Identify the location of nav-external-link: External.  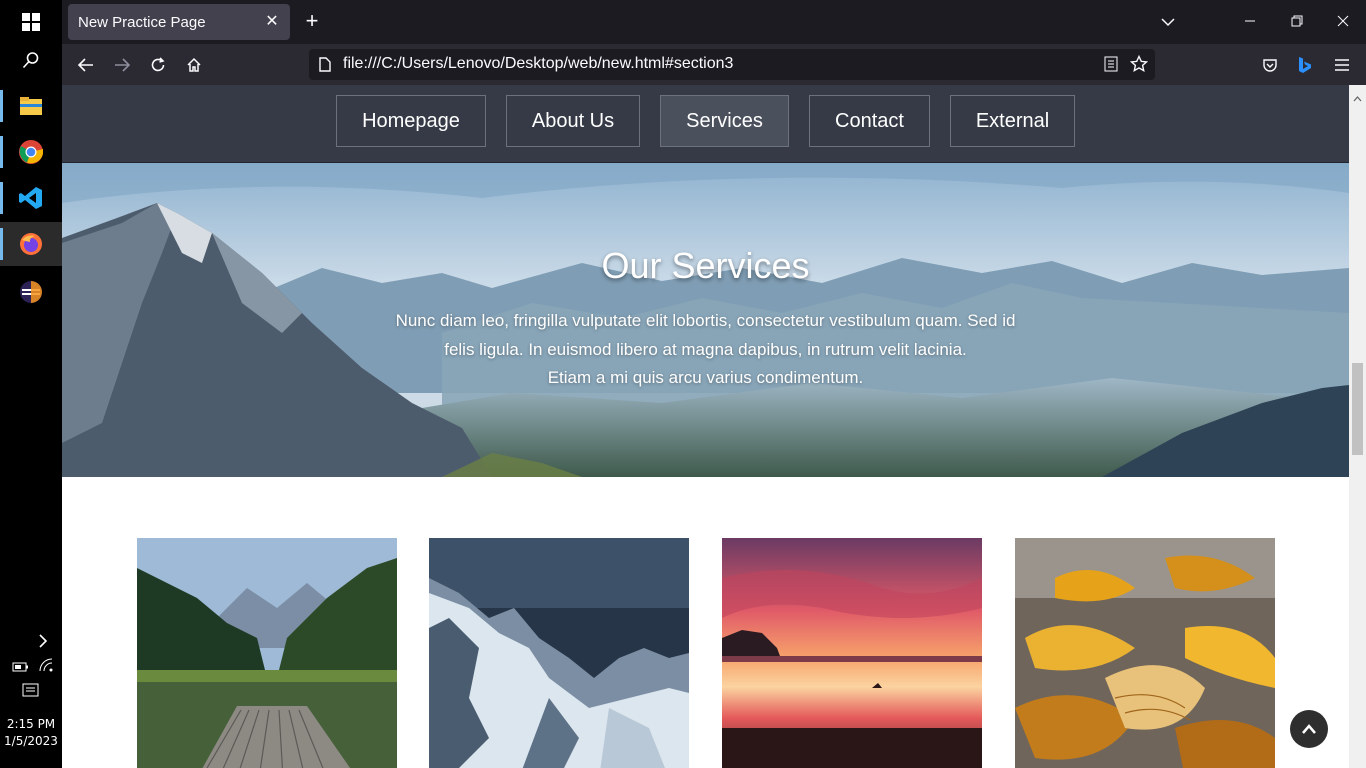
(1012, 121).